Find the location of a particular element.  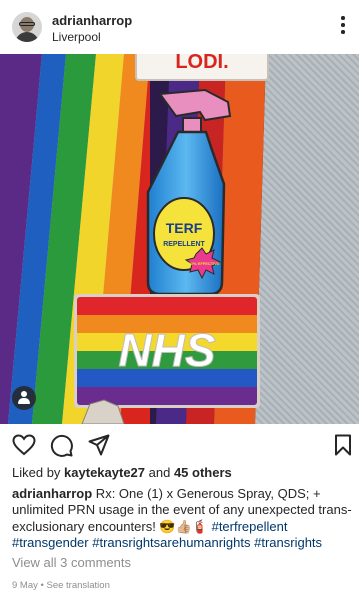

nhs-flag-pin: NHS is located at coordinates (167, 351).